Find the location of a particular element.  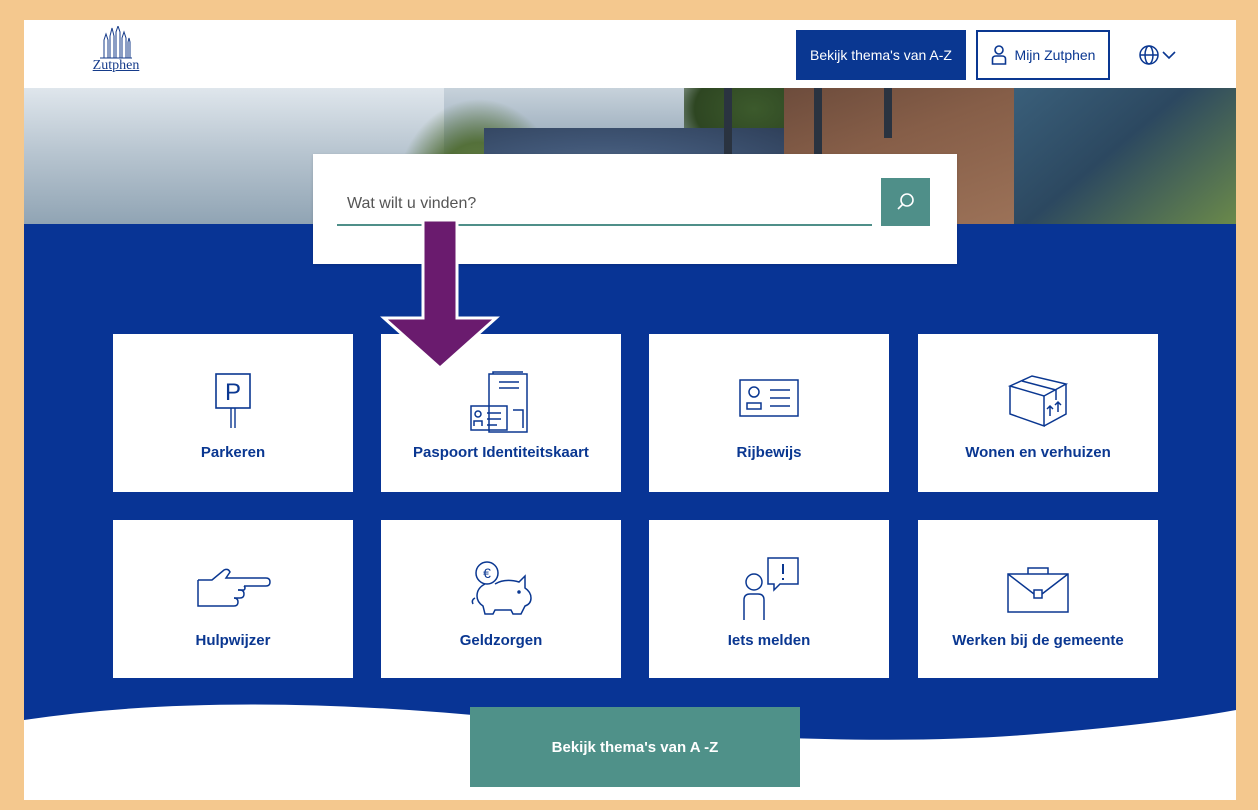

moving-box-icon is located at coordinates (1038, 401).